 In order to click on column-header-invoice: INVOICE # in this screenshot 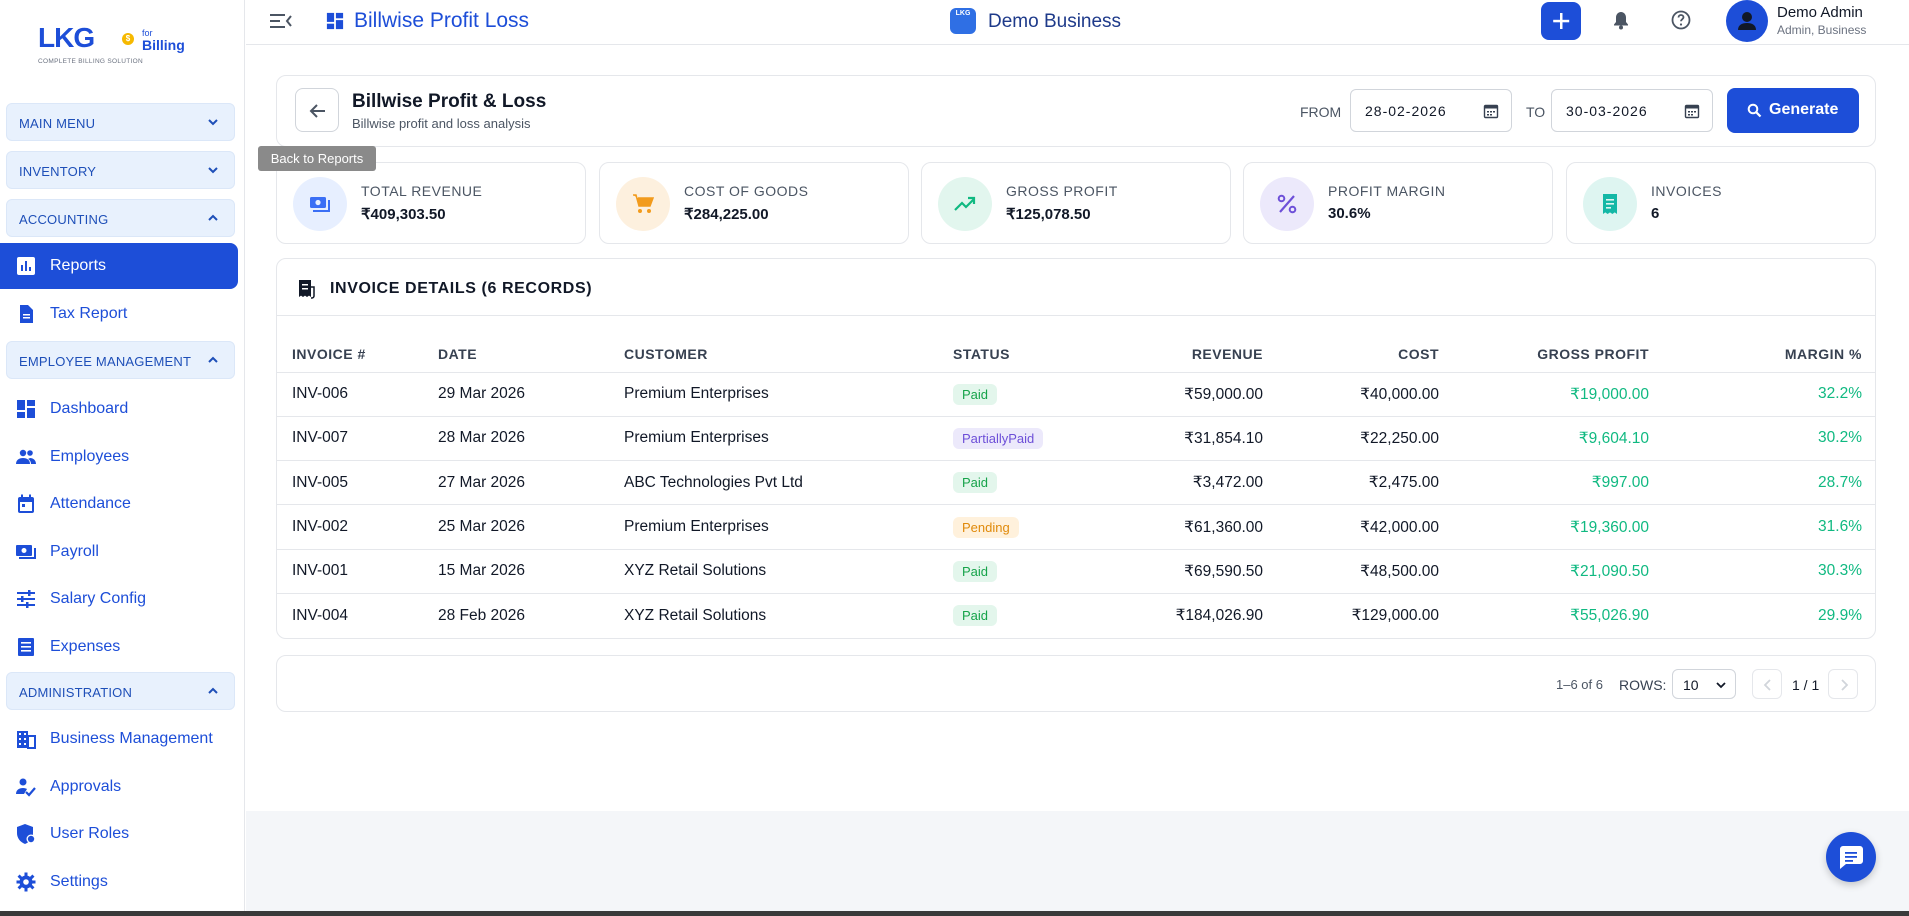, I will do `click(357, 349)`.